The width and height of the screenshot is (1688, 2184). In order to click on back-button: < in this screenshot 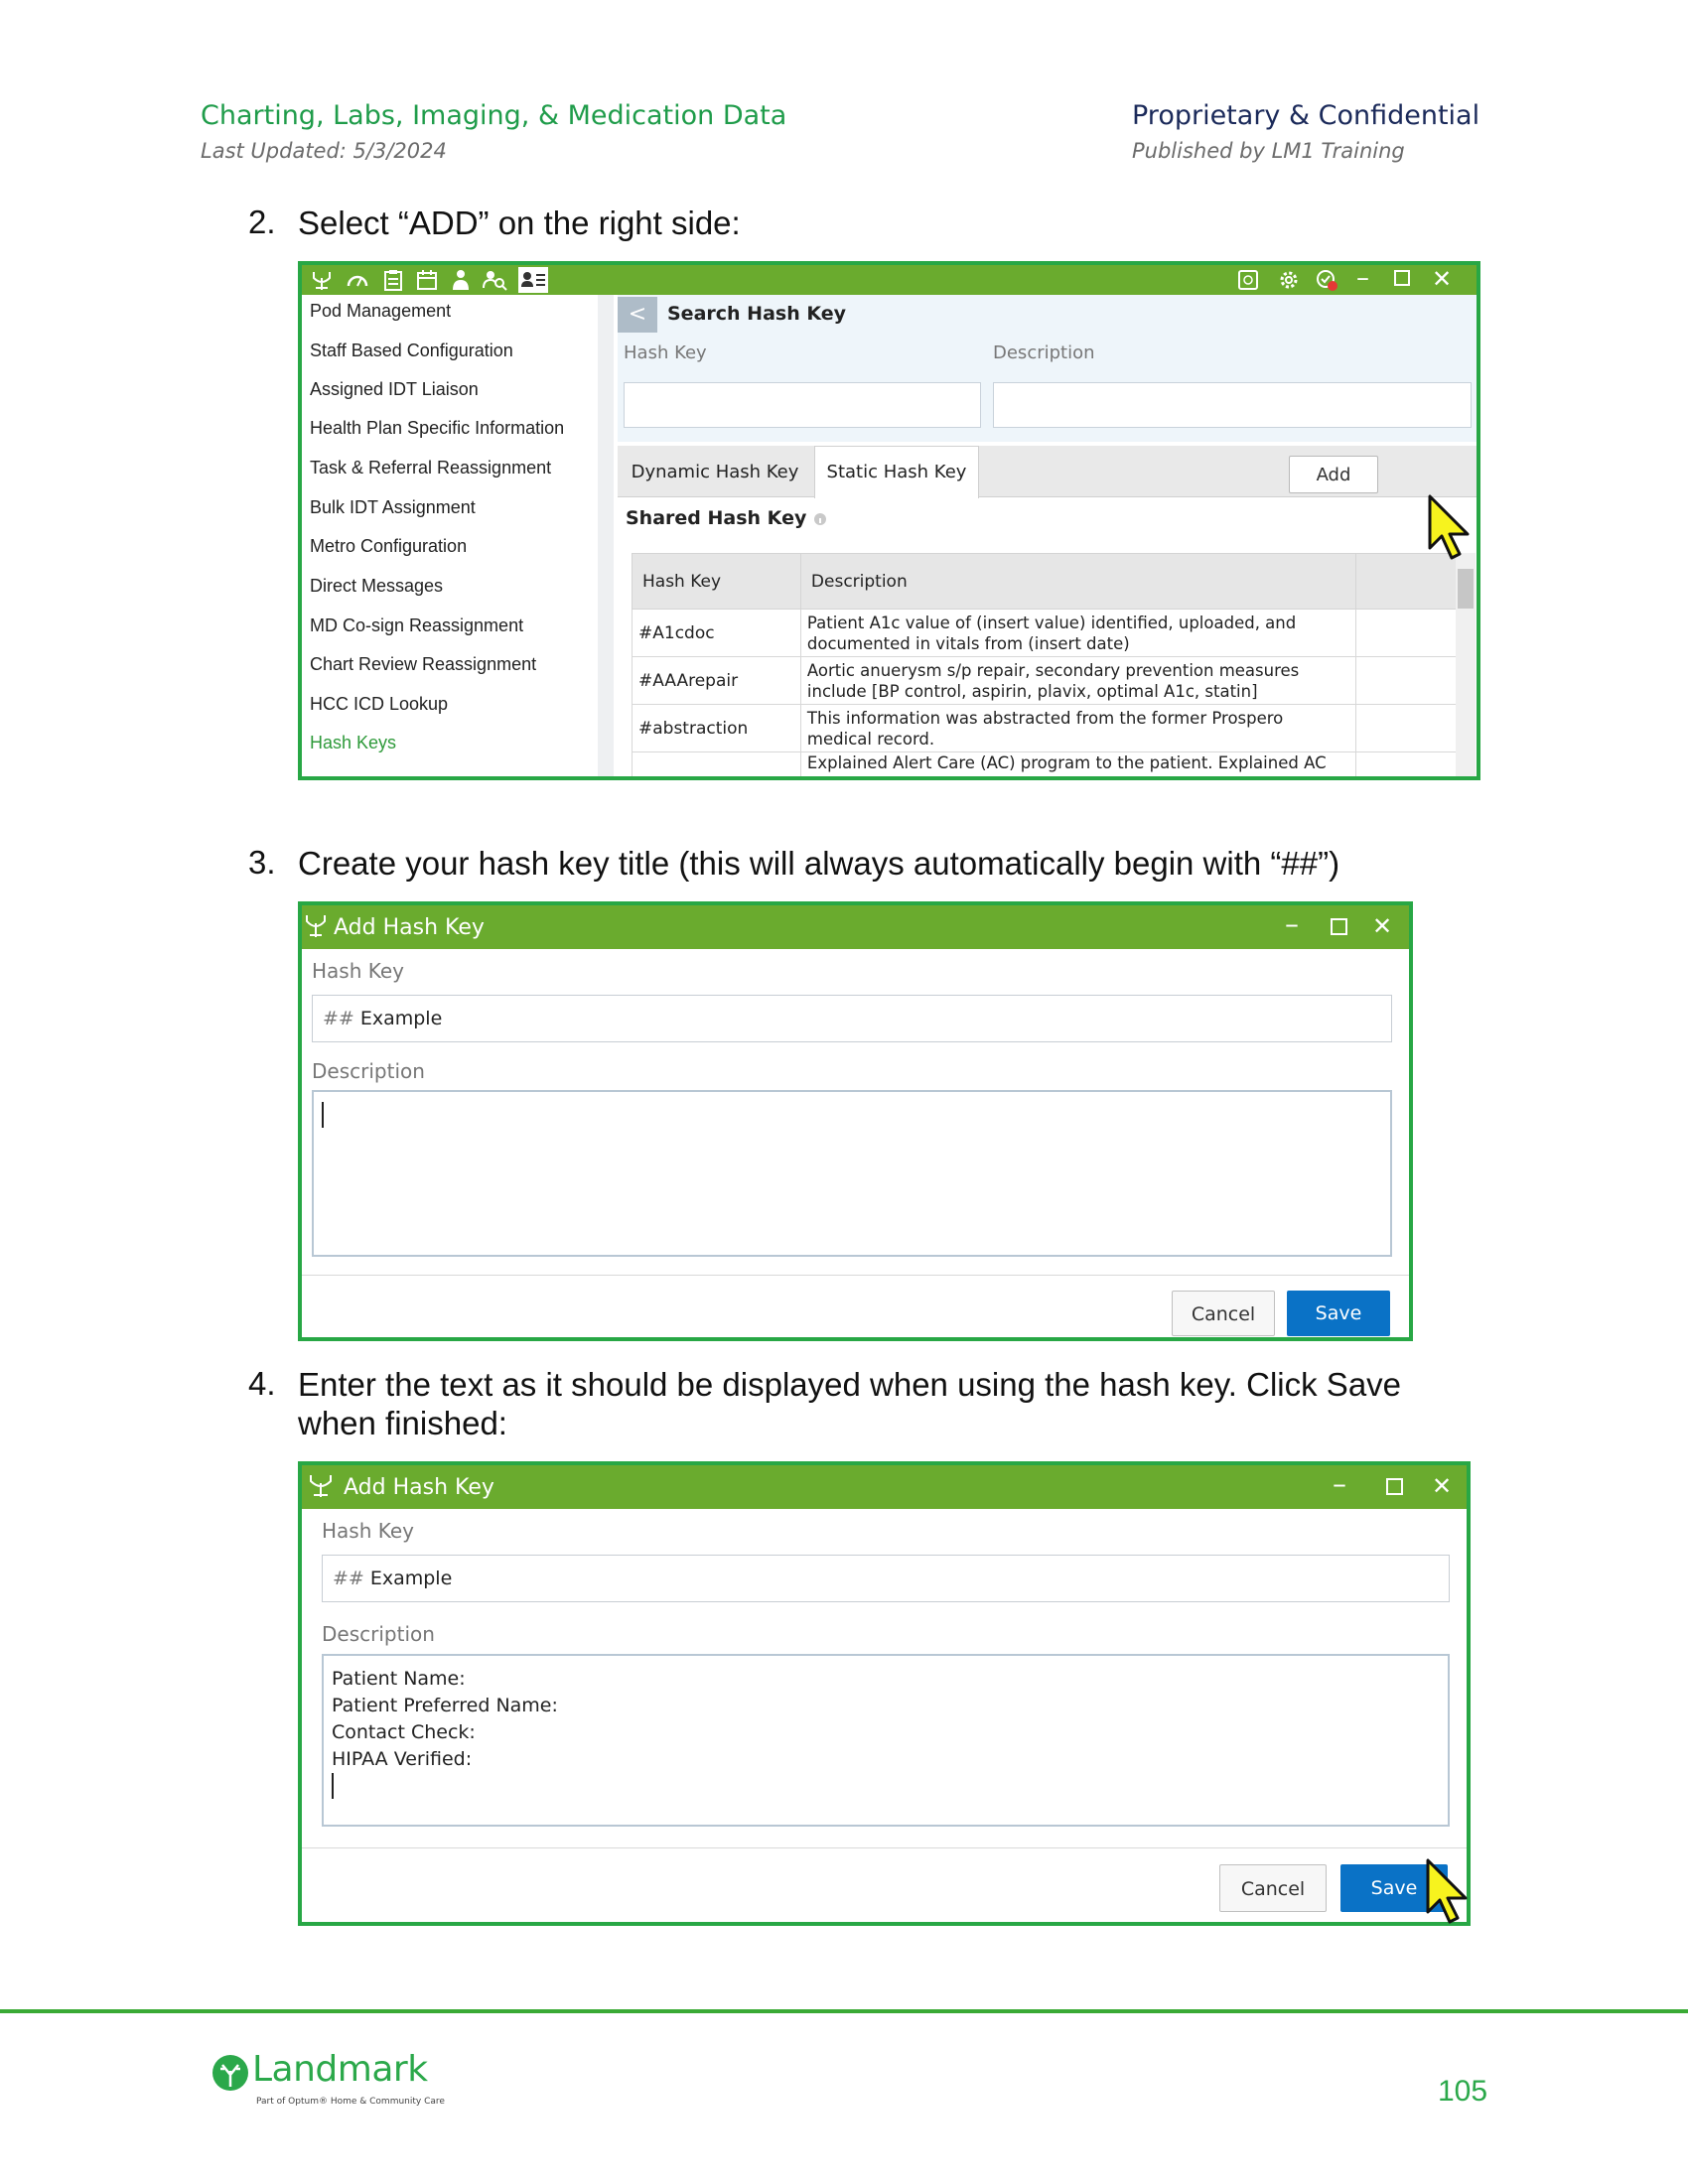, I will do `click(637, 315)`.